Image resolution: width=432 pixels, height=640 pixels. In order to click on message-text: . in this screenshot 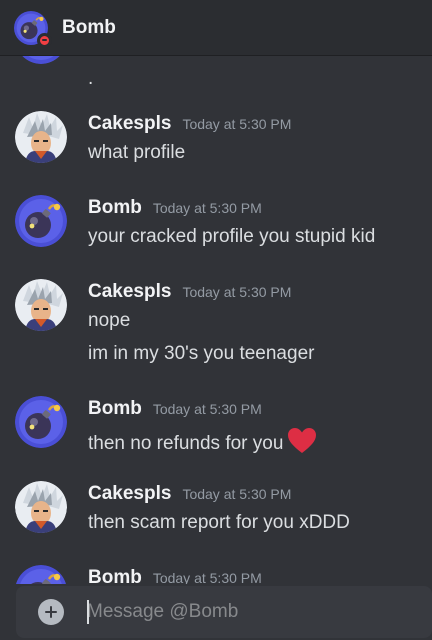, I will do `click(91, 78)`.